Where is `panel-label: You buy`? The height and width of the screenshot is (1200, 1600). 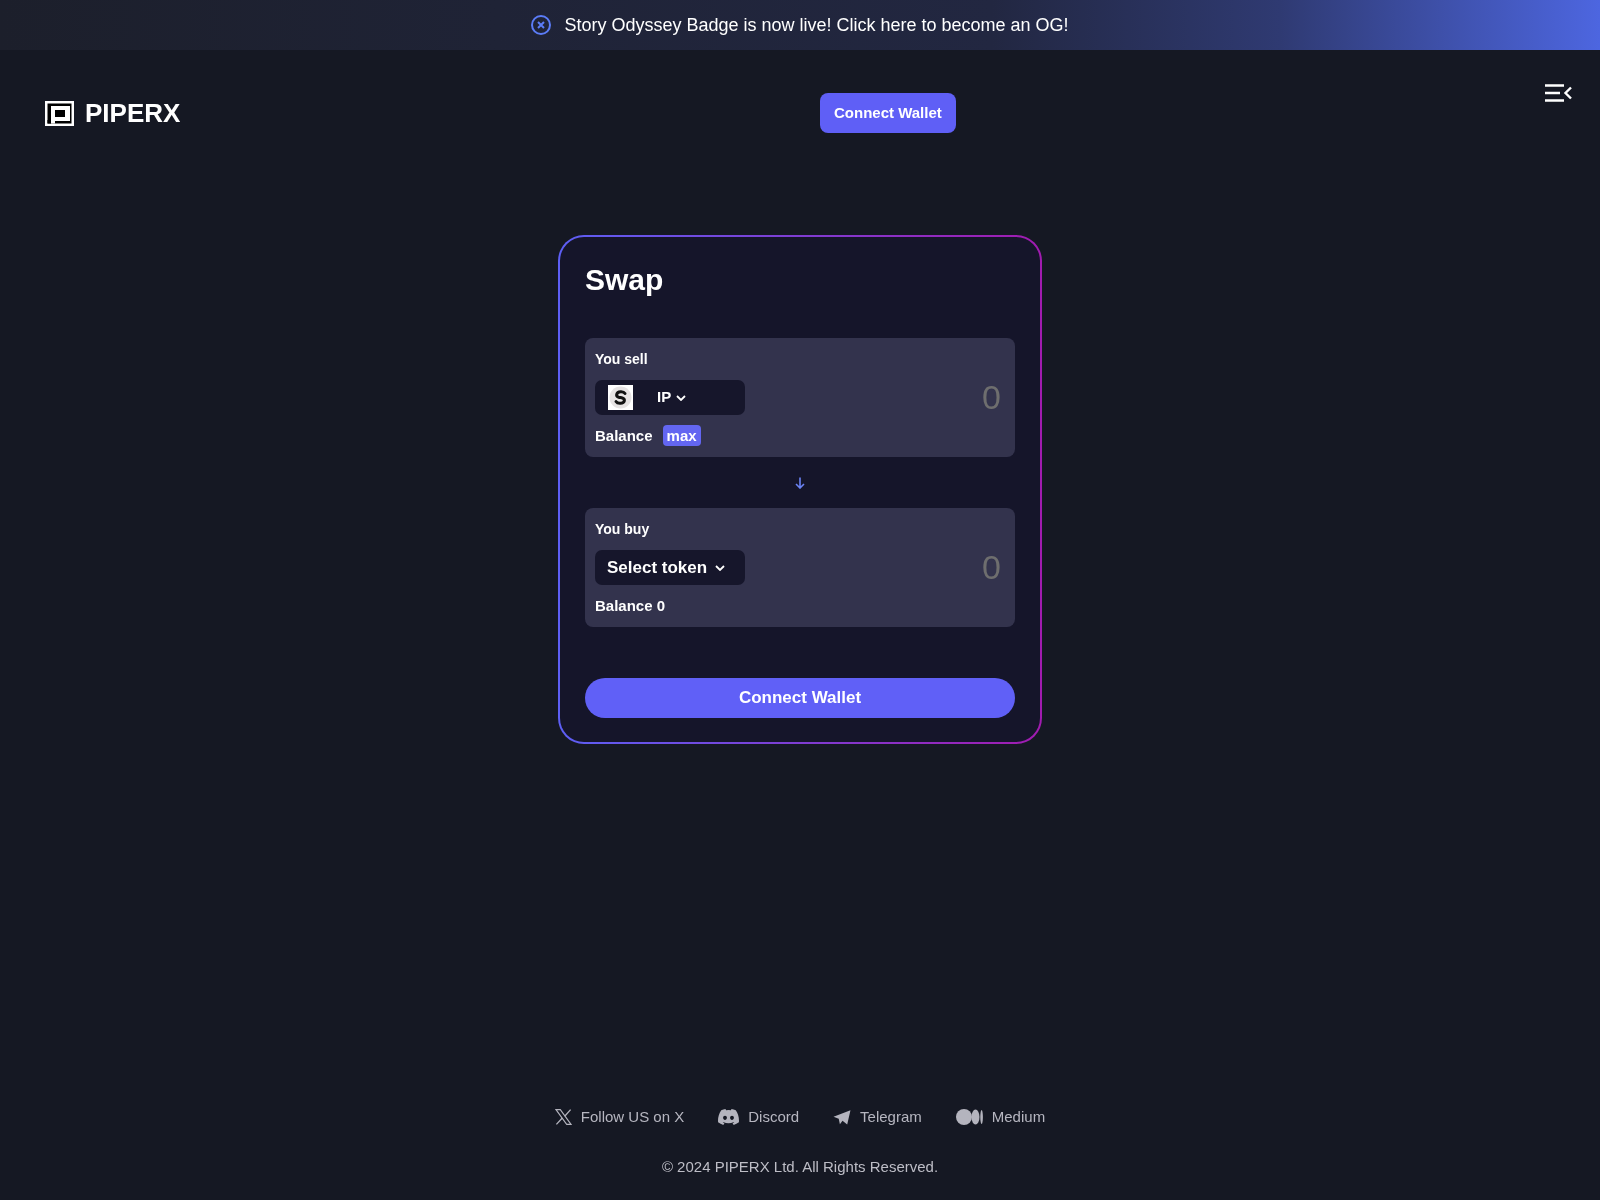
panel-label: You buy is located at coordinates (623, 529).